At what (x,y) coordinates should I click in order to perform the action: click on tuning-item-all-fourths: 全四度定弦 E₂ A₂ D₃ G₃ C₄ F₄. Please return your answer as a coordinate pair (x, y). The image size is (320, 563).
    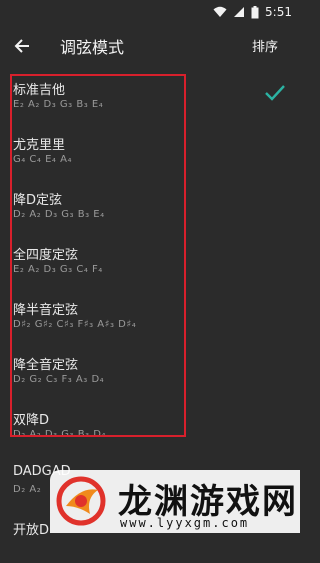
    Looking at the image, I should click on (150, 260).